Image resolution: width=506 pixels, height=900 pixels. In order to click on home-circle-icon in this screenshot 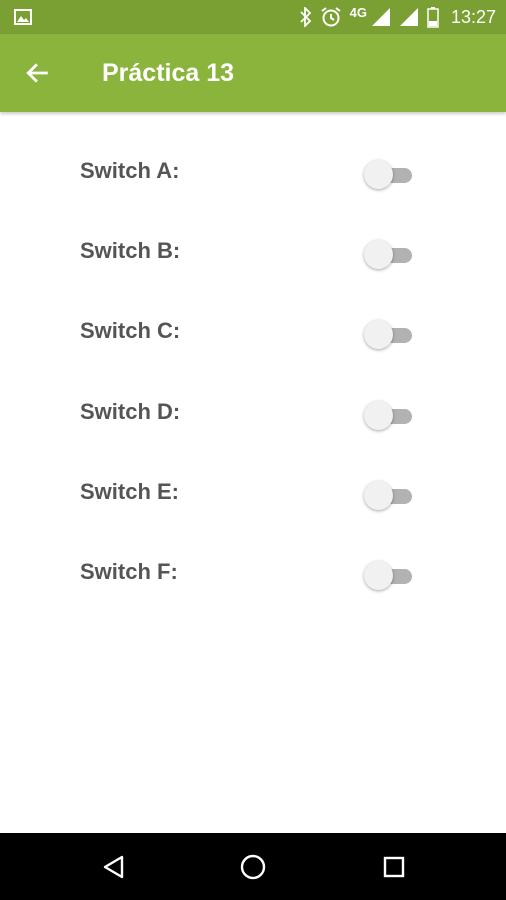, I will do `click(253, 867)`.